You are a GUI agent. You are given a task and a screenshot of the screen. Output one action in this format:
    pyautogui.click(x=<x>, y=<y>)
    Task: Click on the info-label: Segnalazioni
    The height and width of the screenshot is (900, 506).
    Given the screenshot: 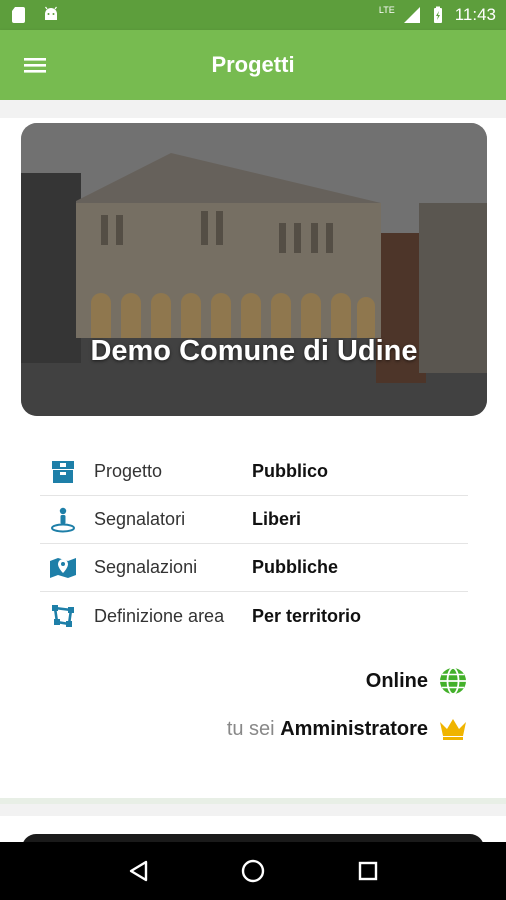 What is the action you would take?
    pyautogui.click(x=146, y=567)
    